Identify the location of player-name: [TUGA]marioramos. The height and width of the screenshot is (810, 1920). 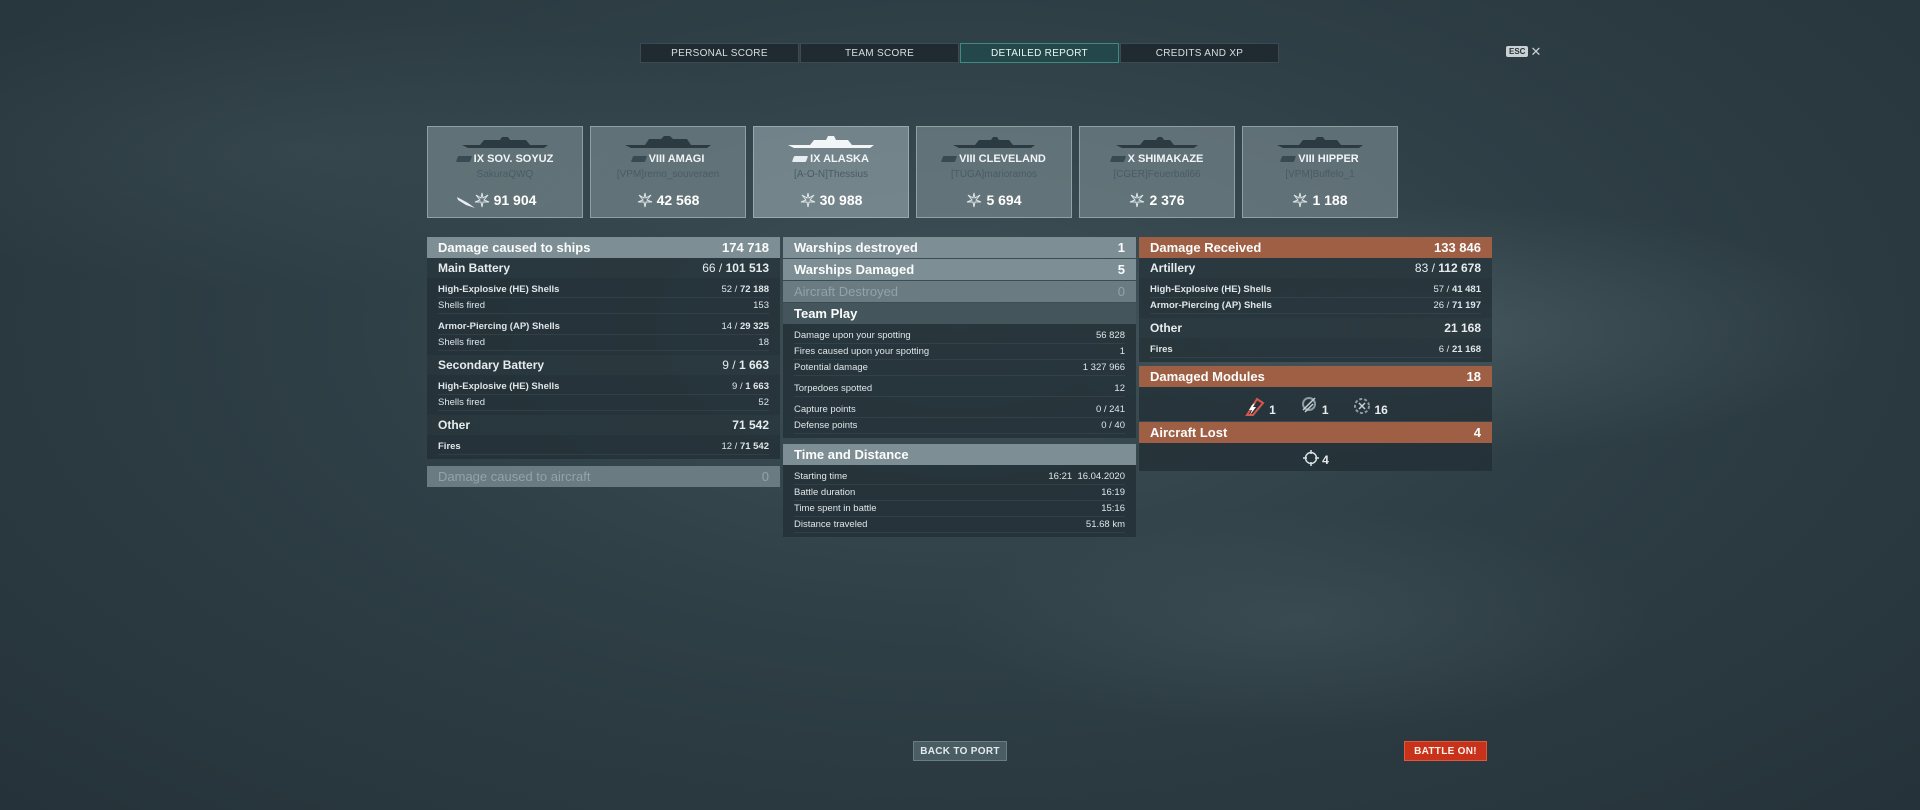
(994, 174).